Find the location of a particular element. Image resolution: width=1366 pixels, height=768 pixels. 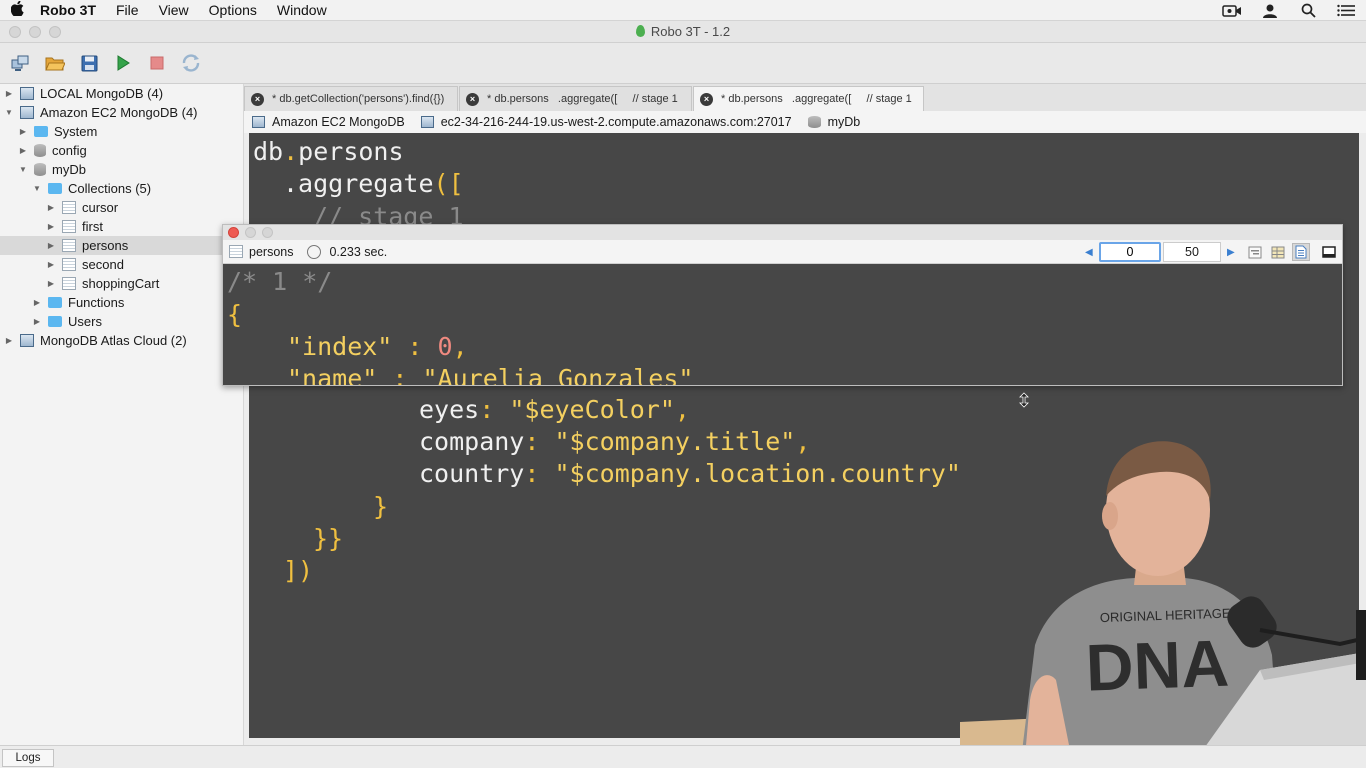

tree-item-label: cursor is located at coordinates (100, 207).